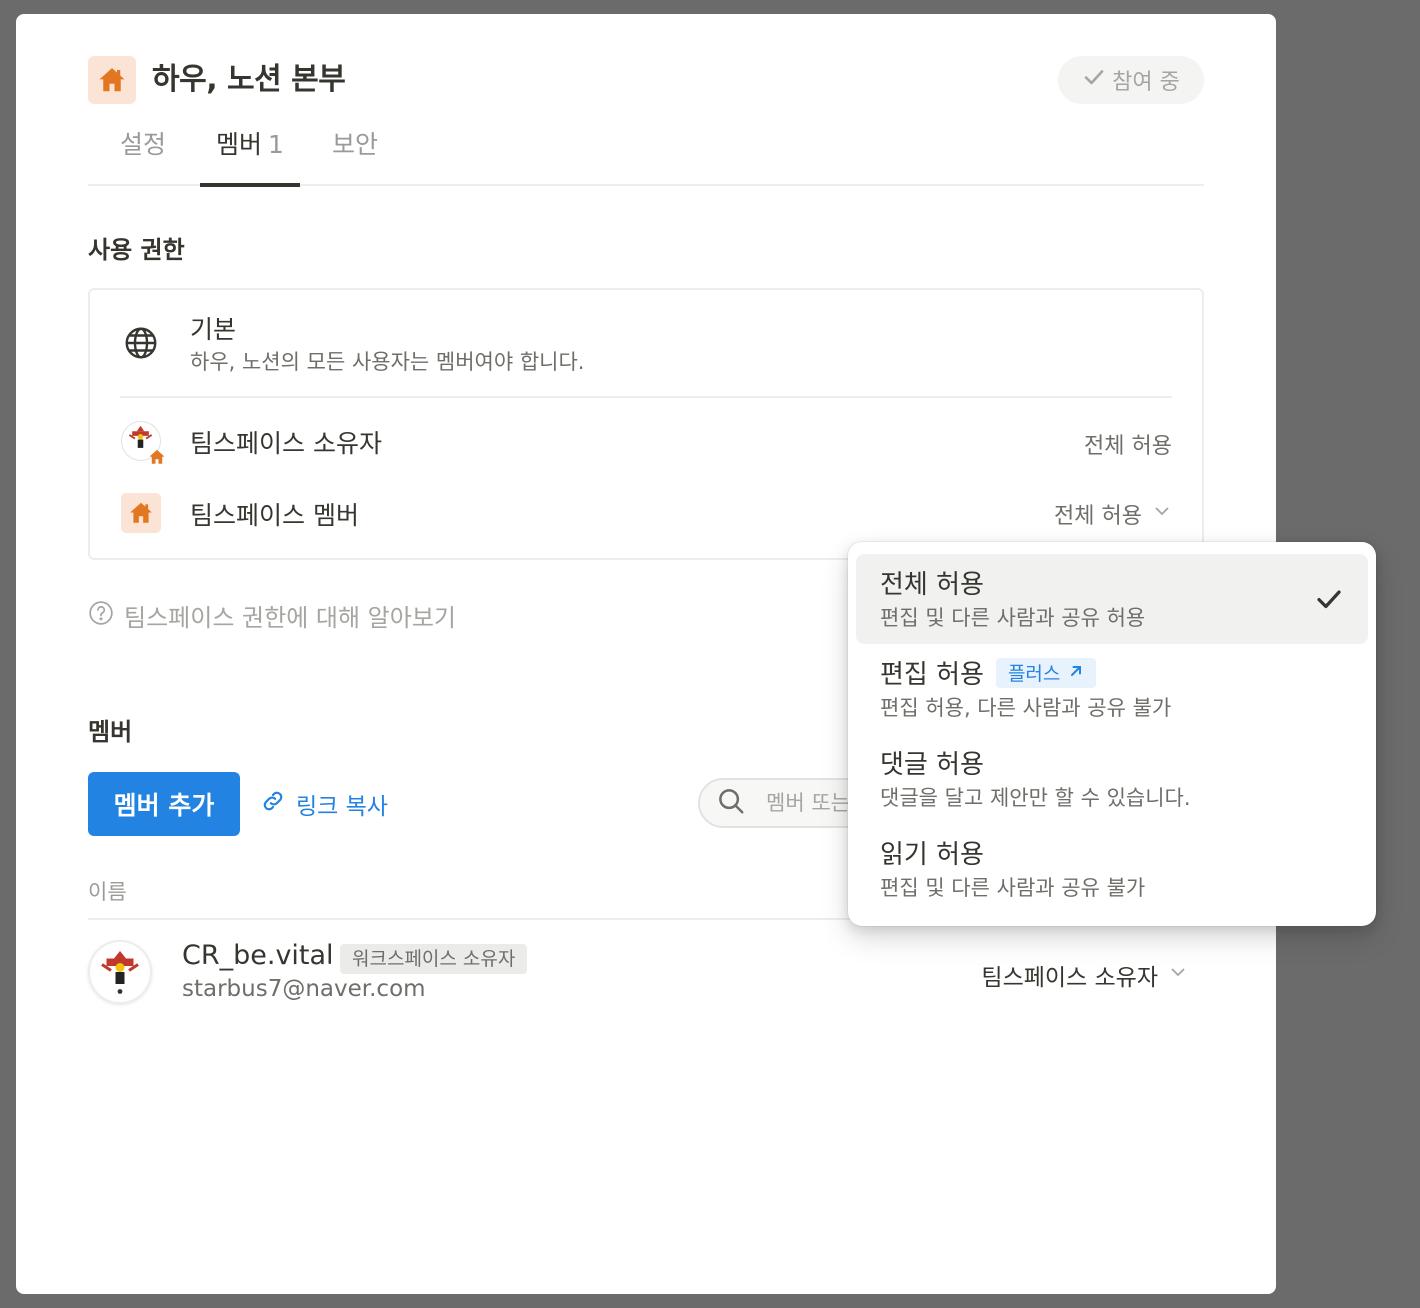 The image size is (1420, 1308). Describe the element at coordinates (342, 807) in the screenshot. I see `copy-link-label: 링크 복사` at that location.